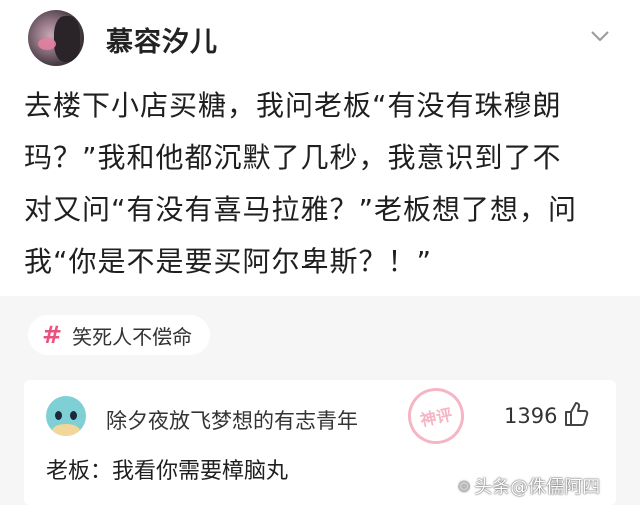  What do you see at coordinates (66, 430) in the screenshot?
I see `avatar-shell` at bounding box center [66, 430].